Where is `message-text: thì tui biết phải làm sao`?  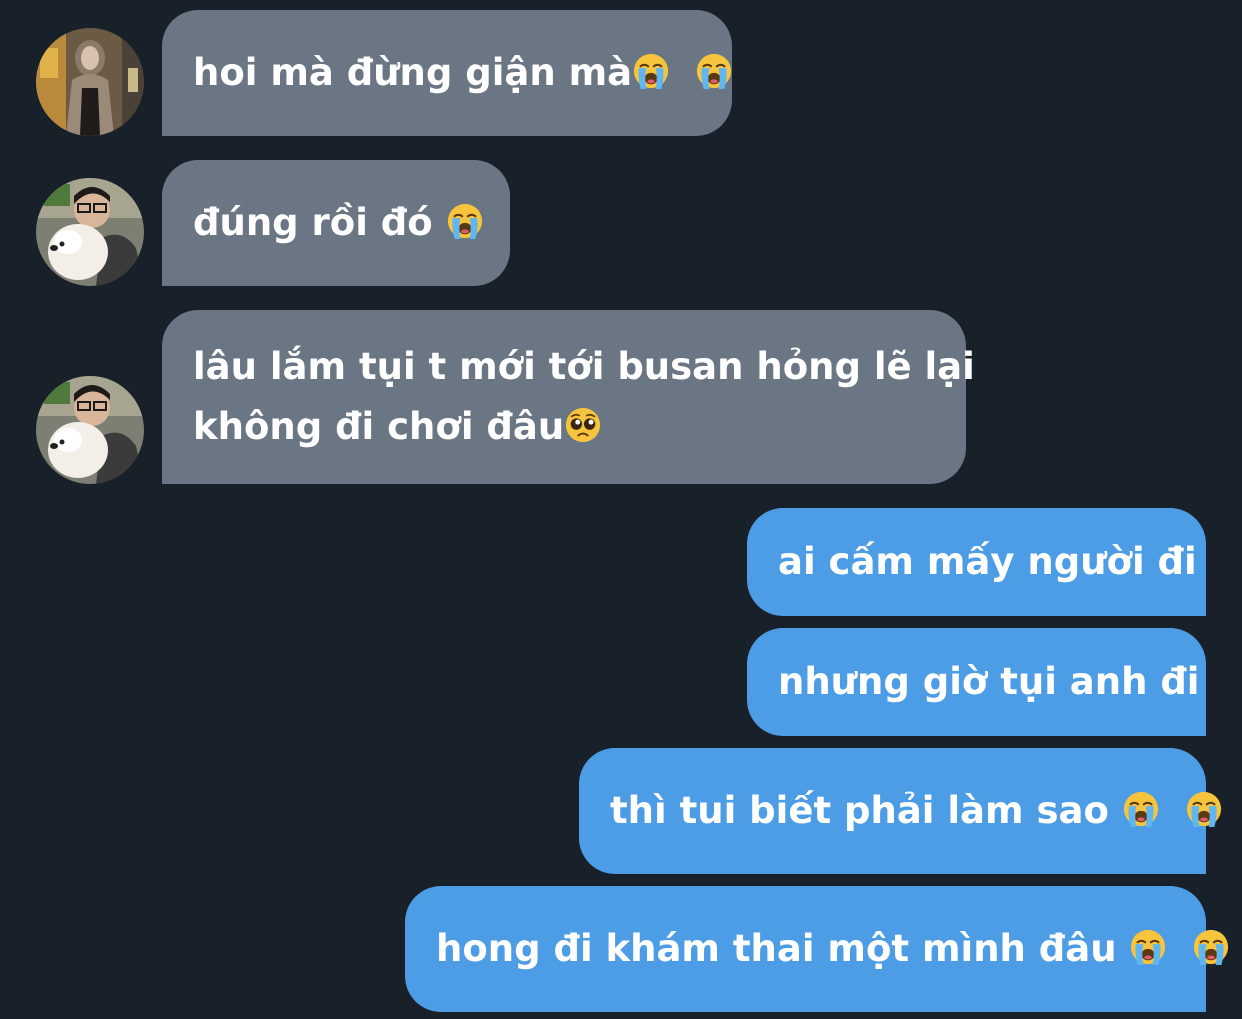 message-text: thì tui biết phải làm sao is located at coordinates (908, 811).